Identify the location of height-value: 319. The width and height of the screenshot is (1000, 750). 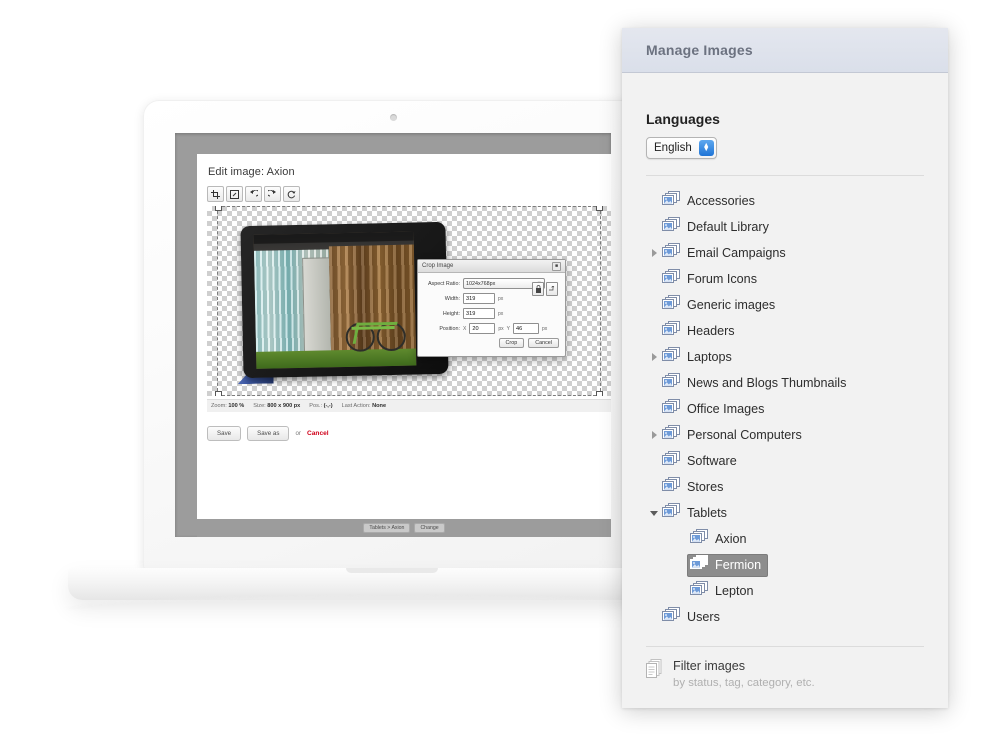
(471, 313).